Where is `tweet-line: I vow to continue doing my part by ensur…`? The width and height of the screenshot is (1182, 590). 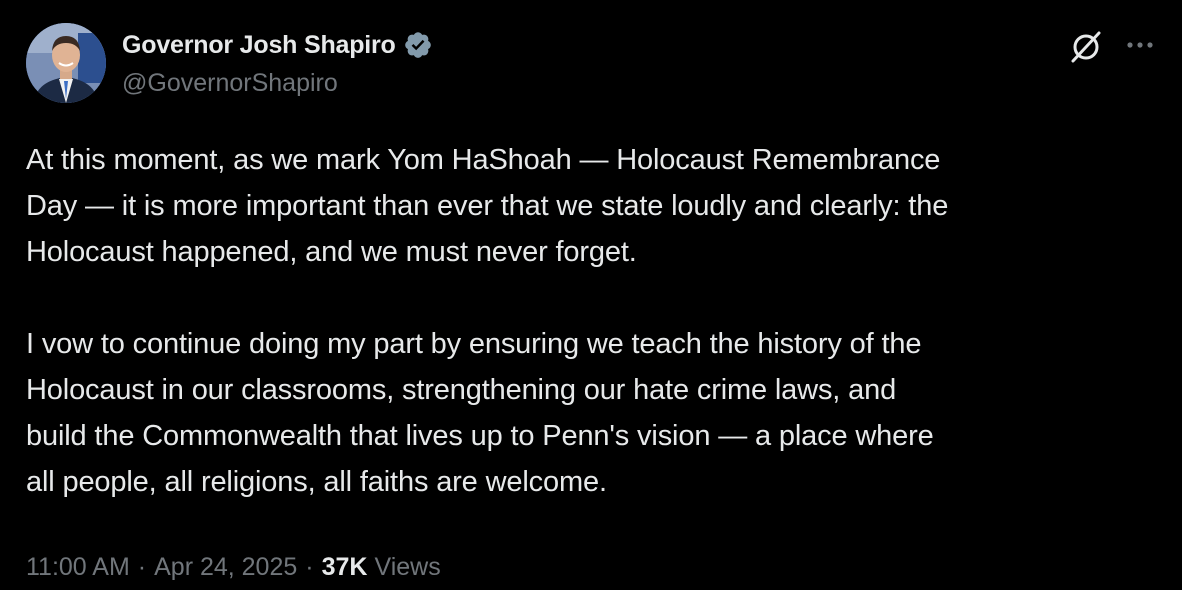 tweet-line: I vow to continue doing my part by ensur… is located at coordinates (474, 344).